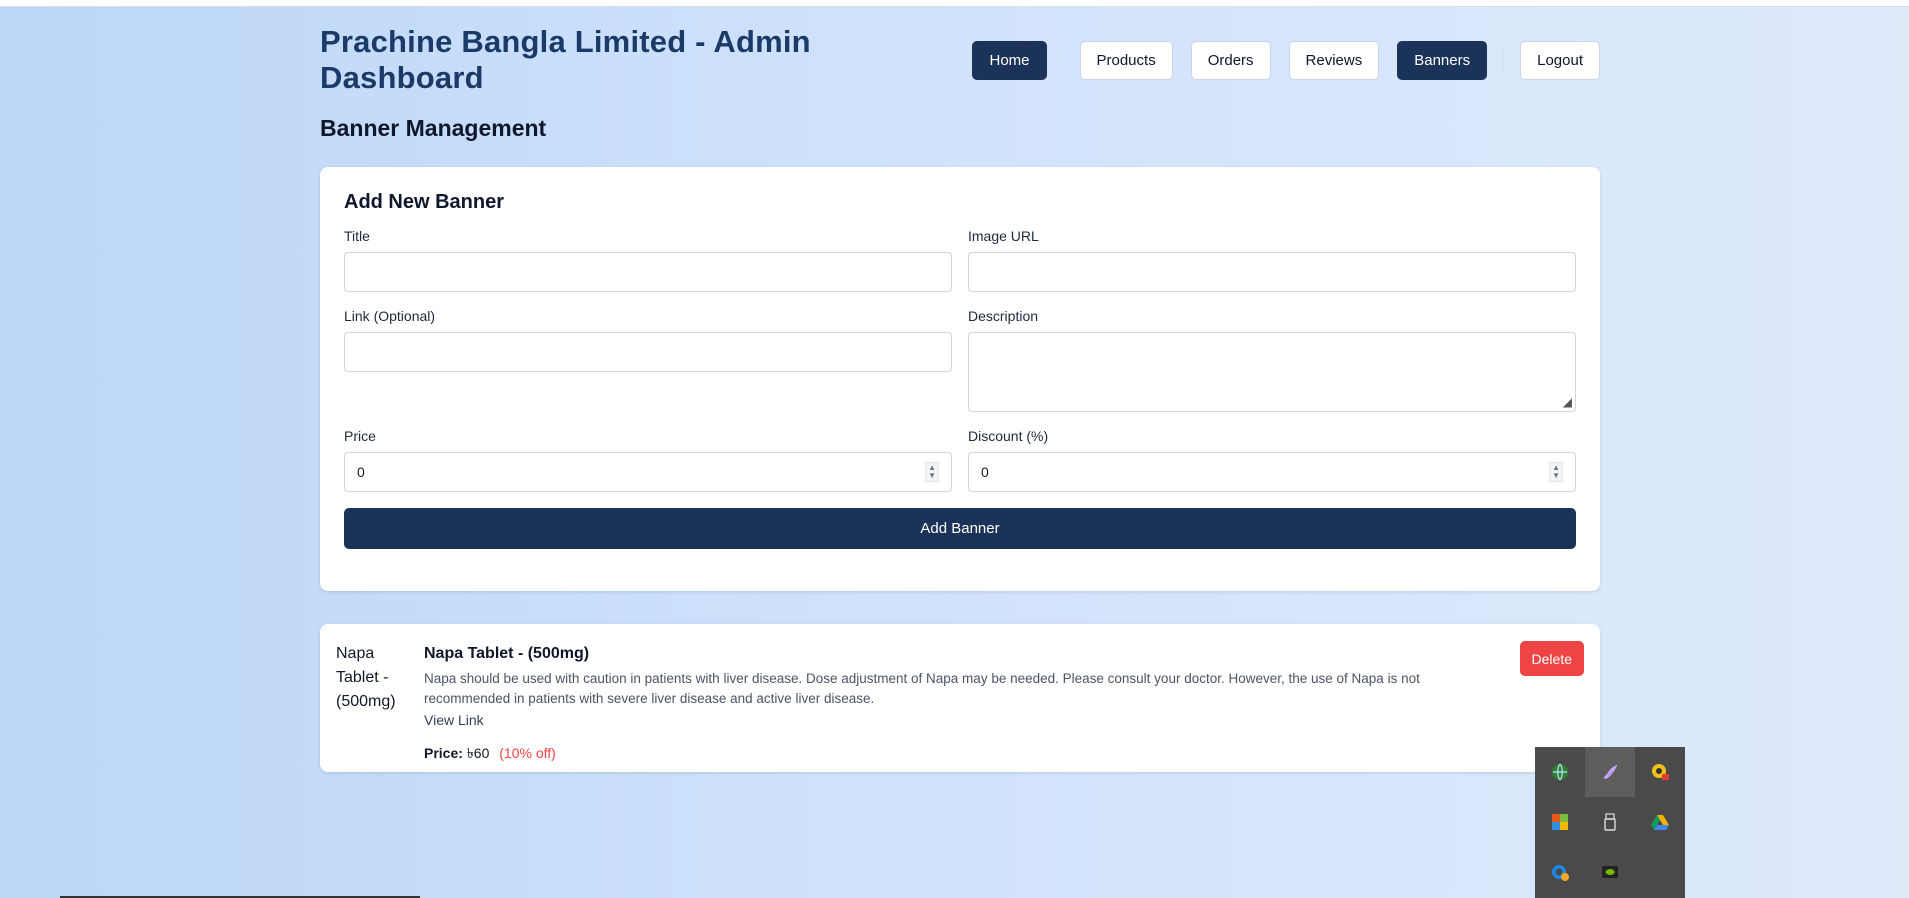 This screenshot has width=1909, height=898. I want to click on description-field-group: Description ◢, so click(1272, 360).